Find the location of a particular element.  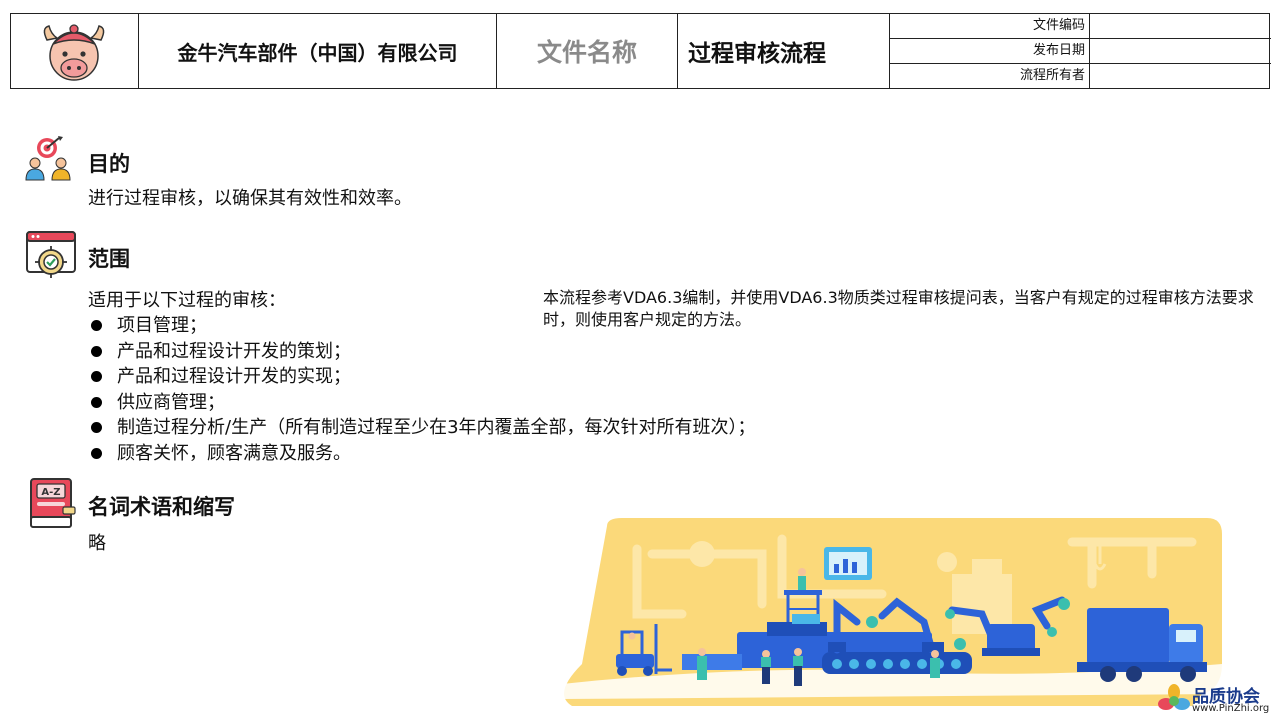

list-item: 顾客关怀，顾客满意及服务。 is located at coordinates (422, 454).